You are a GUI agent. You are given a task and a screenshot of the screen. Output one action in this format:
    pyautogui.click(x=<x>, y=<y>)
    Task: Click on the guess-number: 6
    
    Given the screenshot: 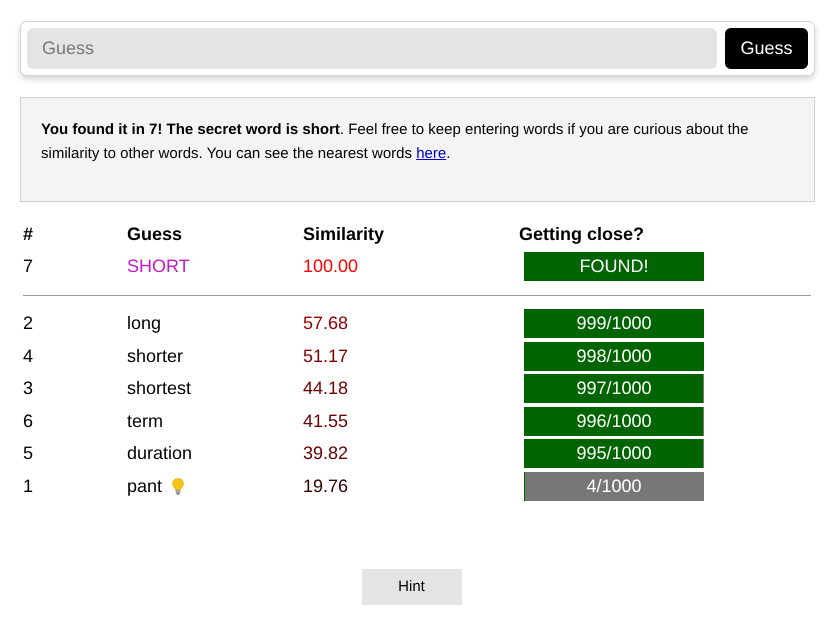 What is the action you would take?
    pyautogui.click(x=28, y=421)
    